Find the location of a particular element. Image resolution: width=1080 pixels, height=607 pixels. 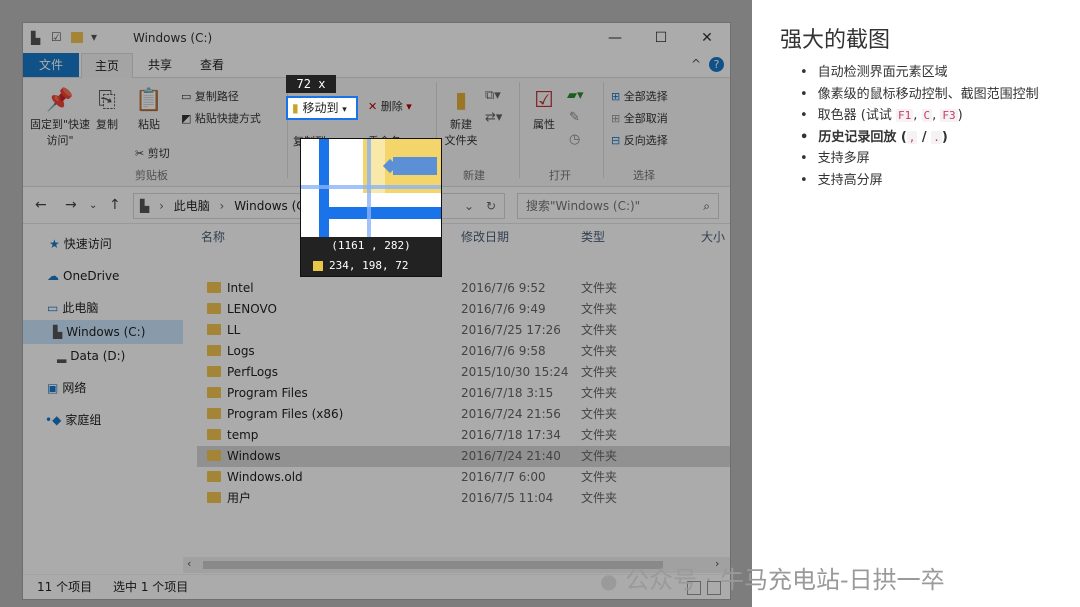

delete-icon: ✕ is located at coordinates (374, 106).